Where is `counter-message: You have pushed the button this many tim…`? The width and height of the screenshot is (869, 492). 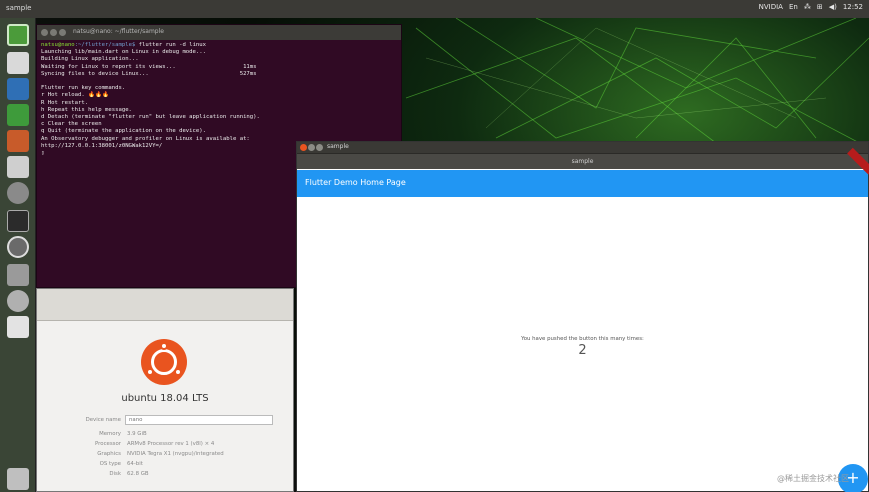
counter-message: You have pushed the button this many tim… is located at coordinates (582, 339).